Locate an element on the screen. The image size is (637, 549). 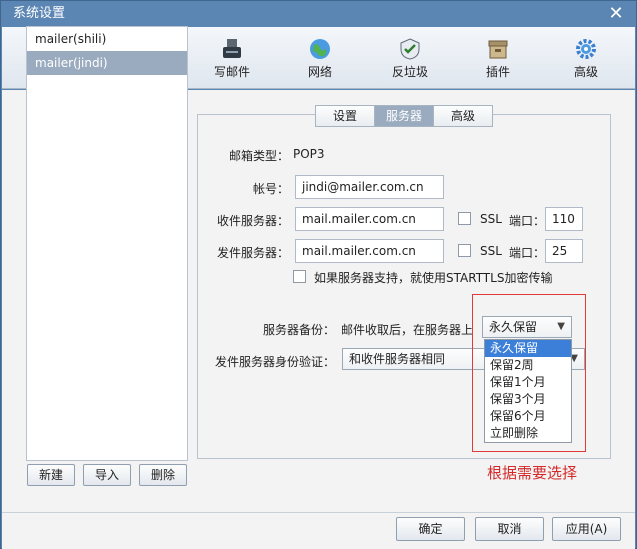
annotation-box is located at coordinates (529, 373).